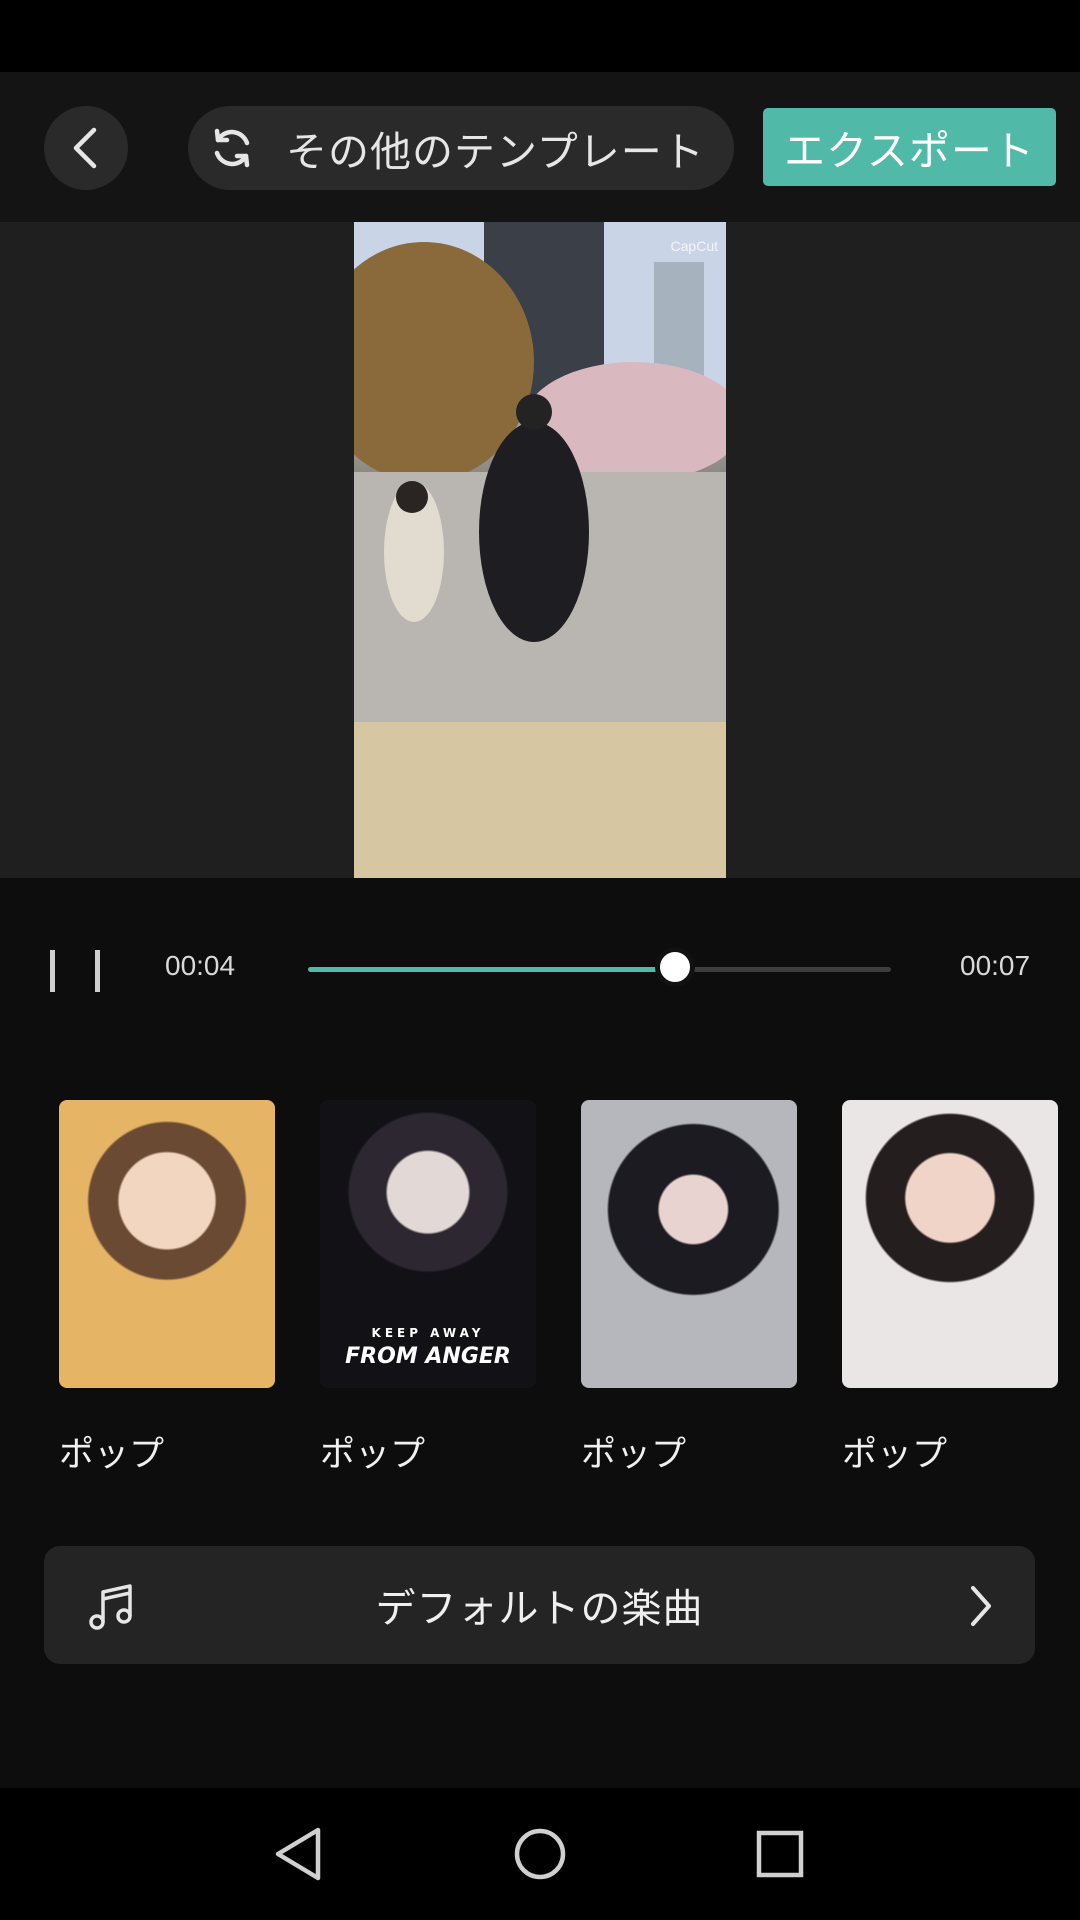 The height and width of the screenshot is (1920, 1080). Describe the element at coordinates (694, 246) in the screenshot. I see `capcut-watermark: CapCut` at that location.